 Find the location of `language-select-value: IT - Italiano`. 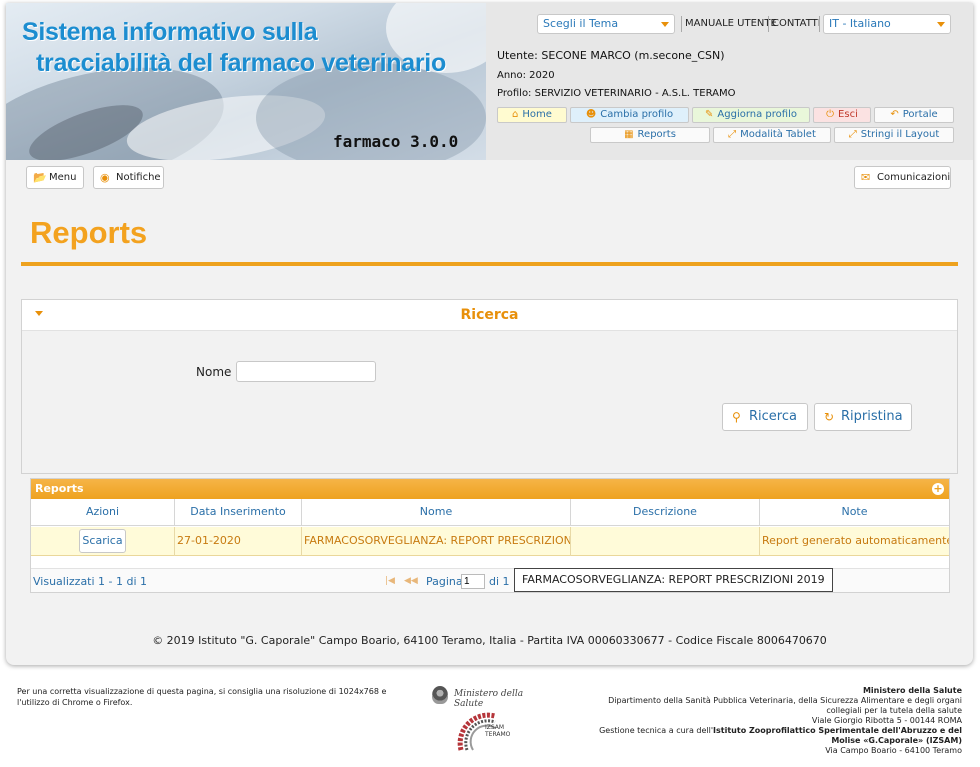

language-select-value: IT - Italiano is located at coordinates (860, 23).